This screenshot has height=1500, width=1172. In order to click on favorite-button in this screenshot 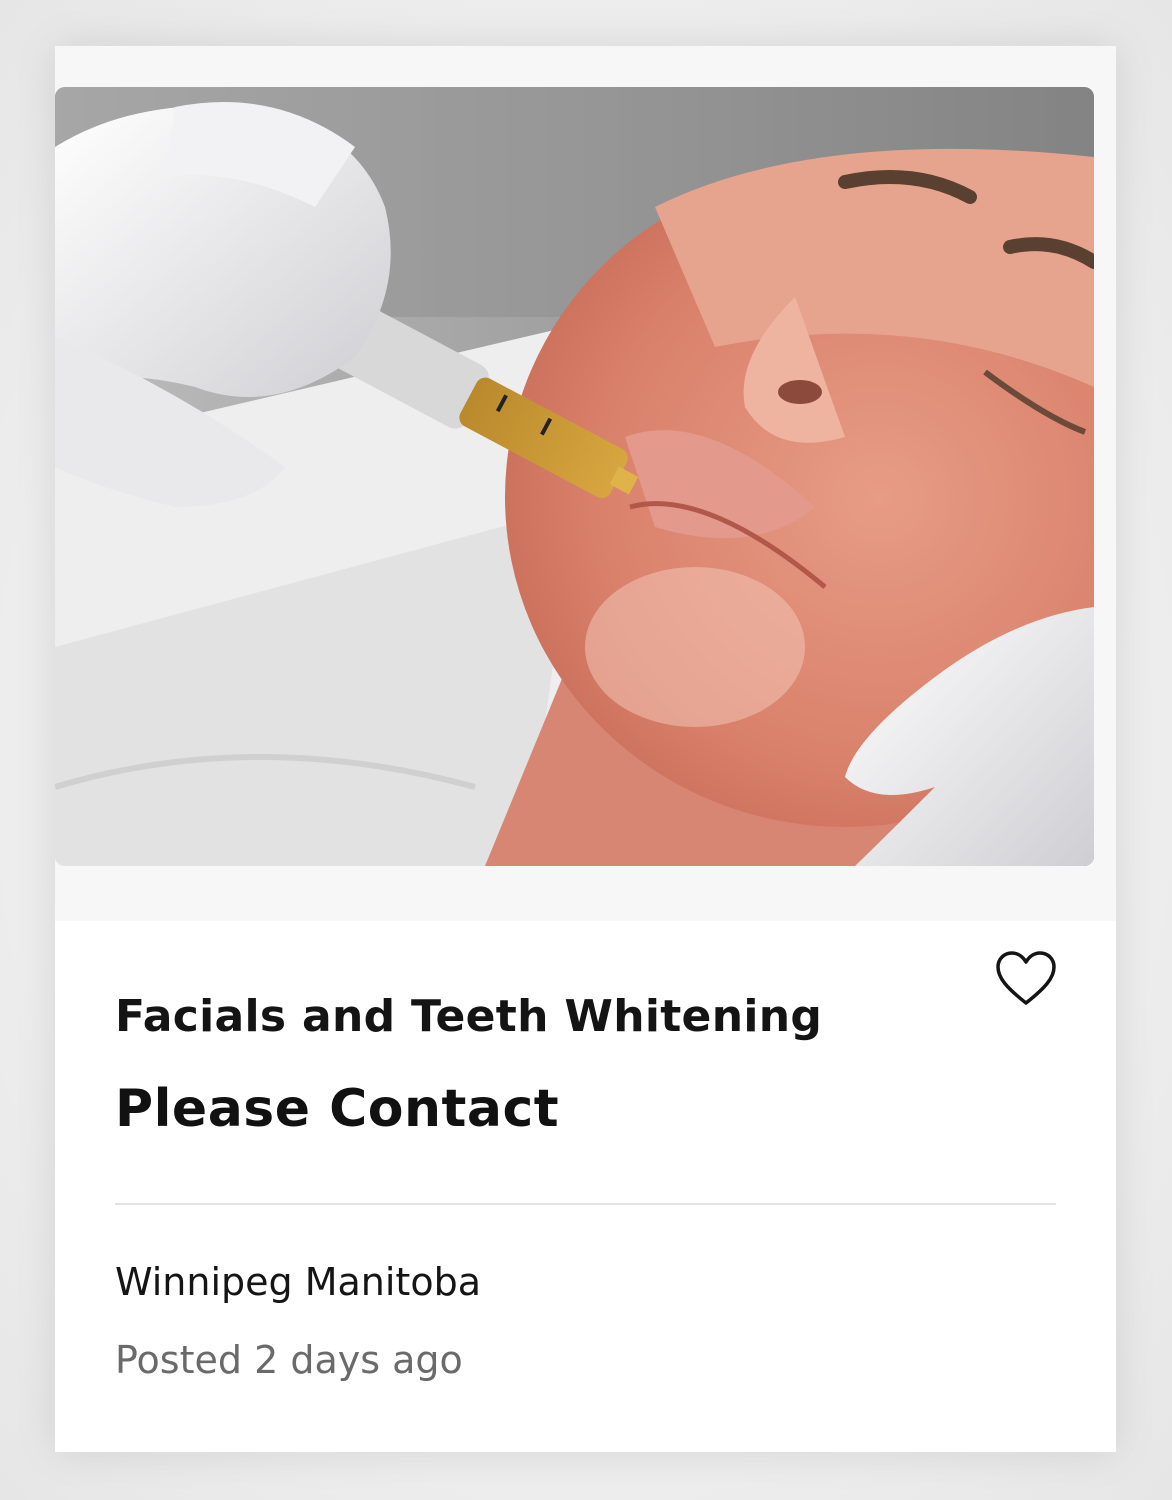, I will do `click(1026, 979)`.